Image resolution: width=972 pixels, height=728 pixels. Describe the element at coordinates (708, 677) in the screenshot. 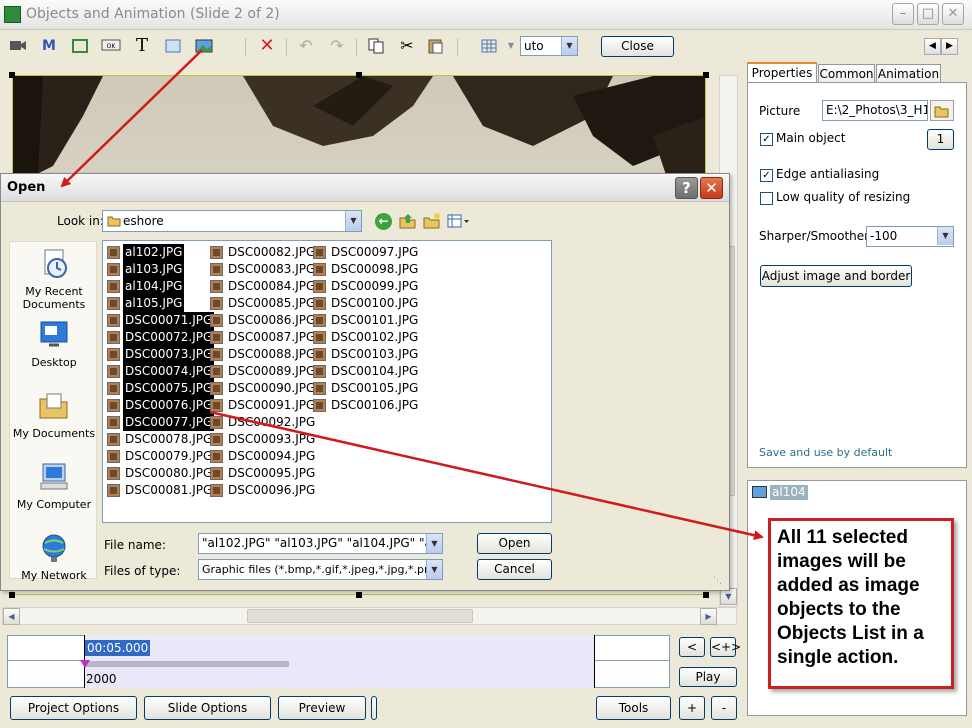

I see `play-button: Play` at that location.